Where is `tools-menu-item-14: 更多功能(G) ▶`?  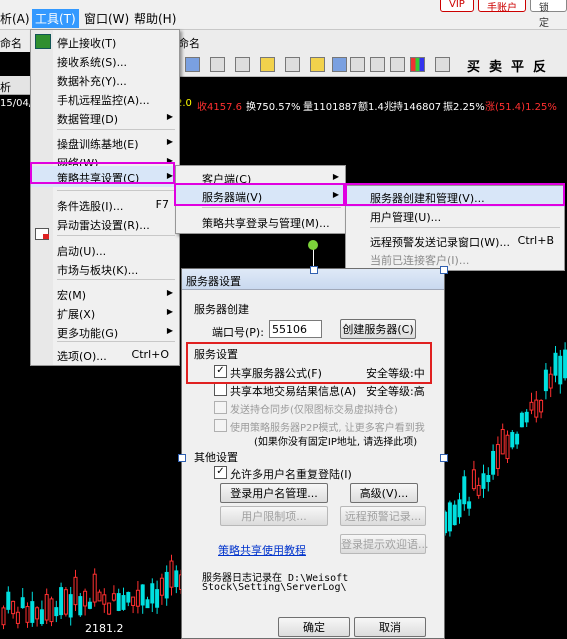 tools-menu-item-14: 更多功能(G) ▶ is located at coordinates (105, 331).